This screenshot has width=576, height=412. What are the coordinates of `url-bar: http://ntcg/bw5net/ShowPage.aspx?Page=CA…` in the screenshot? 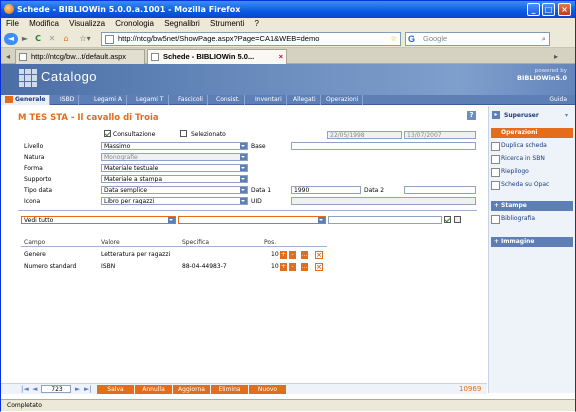 It's located at (251, 39).